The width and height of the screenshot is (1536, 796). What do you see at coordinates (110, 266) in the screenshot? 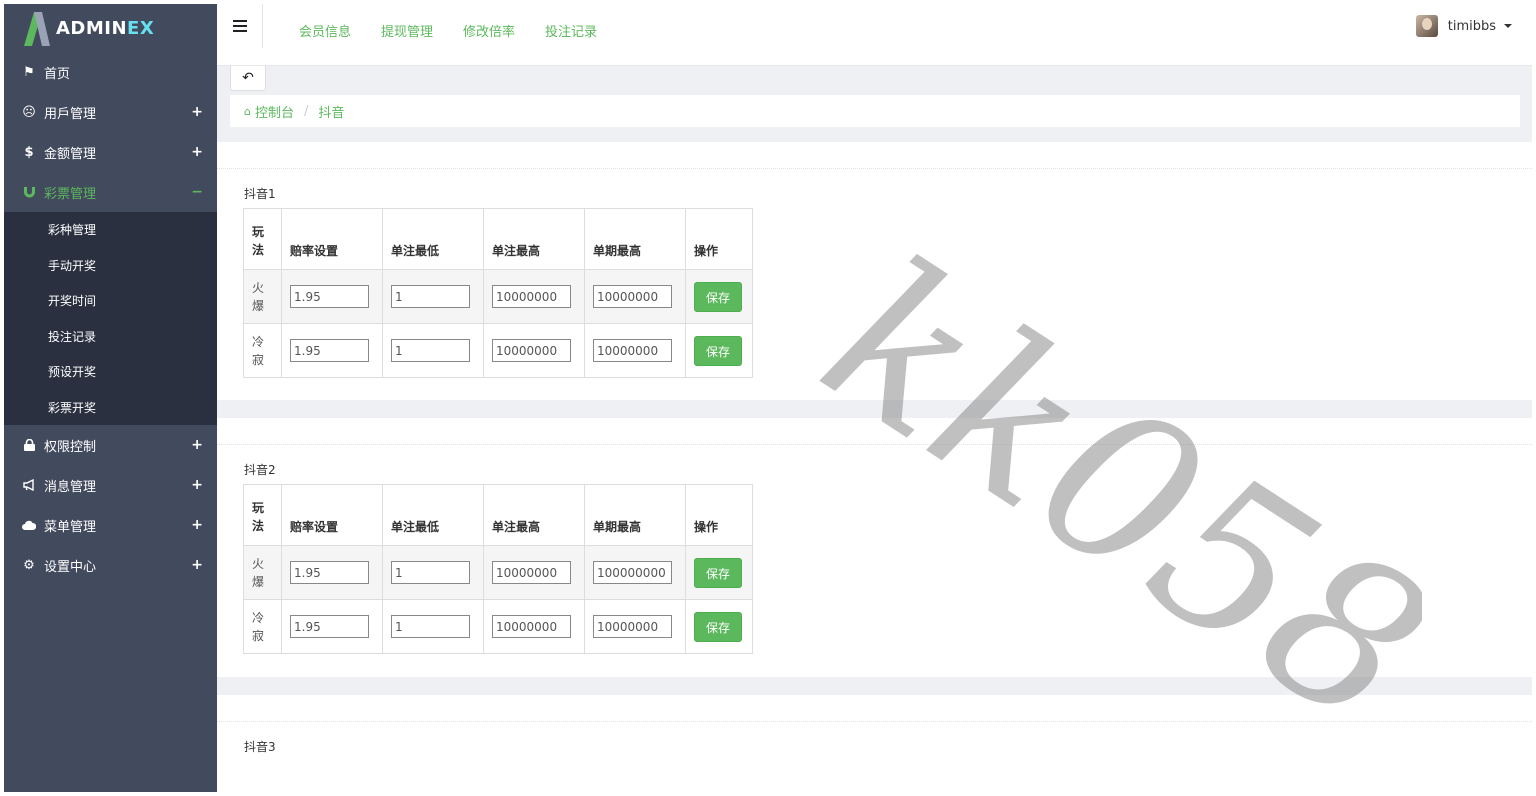
I see `submenu-item-manual-draw: 手动开奖` at bounding box center [110, 266].